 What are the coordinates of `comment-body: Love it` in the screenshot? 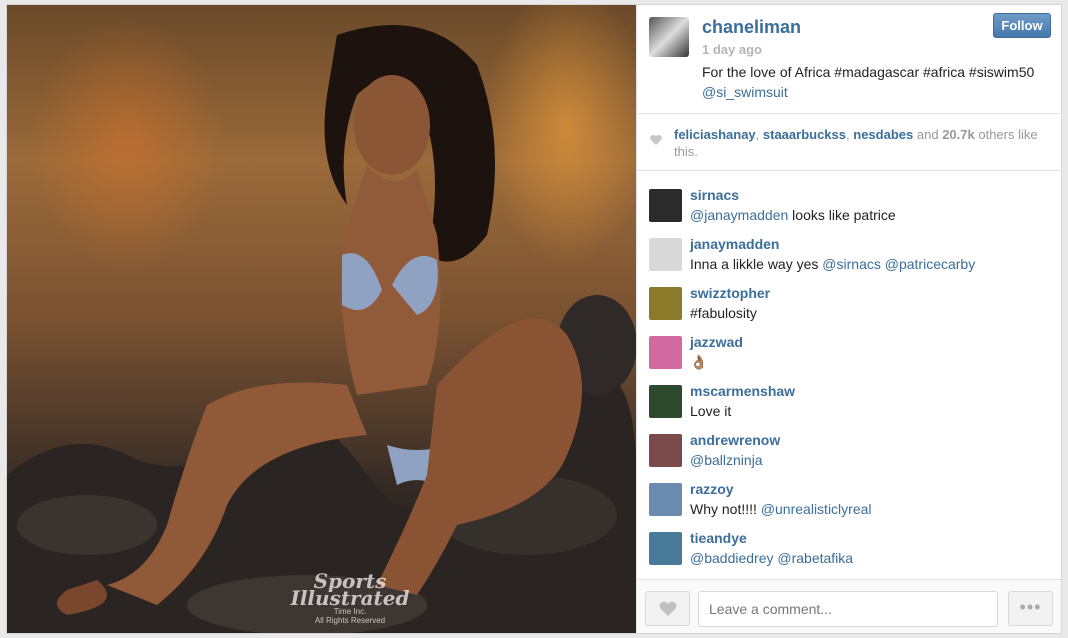 It's located at (711, 411).